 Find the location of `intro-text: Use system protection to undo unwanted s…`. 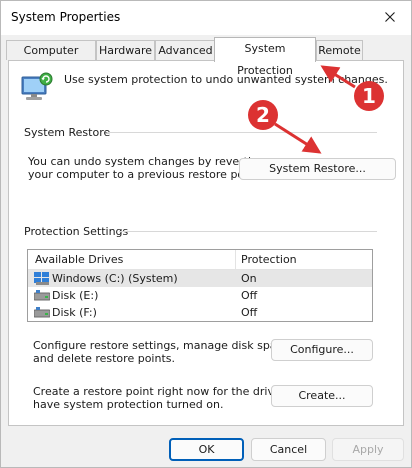

intro-text: Use system protection to undo unwanted s… is located at coordinates (226, 79).